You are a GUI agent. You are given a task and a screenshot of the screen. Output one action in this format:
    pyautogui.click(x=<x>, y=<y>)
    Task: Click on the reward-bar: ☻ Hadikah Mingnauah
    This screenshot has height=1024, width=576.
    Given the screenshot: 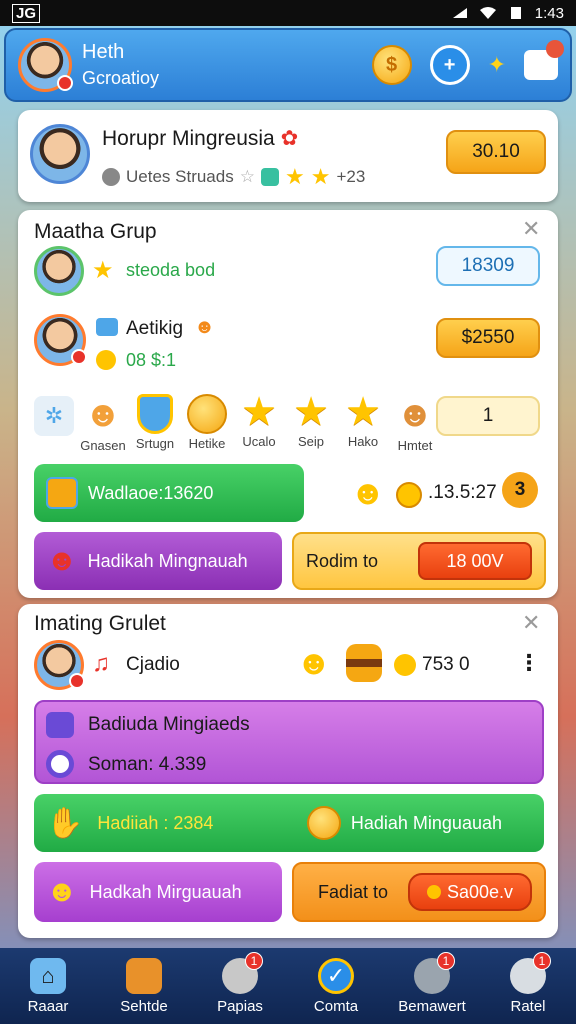 What is the action you would take?
    pyautogui.click(x=158, y=561)
    